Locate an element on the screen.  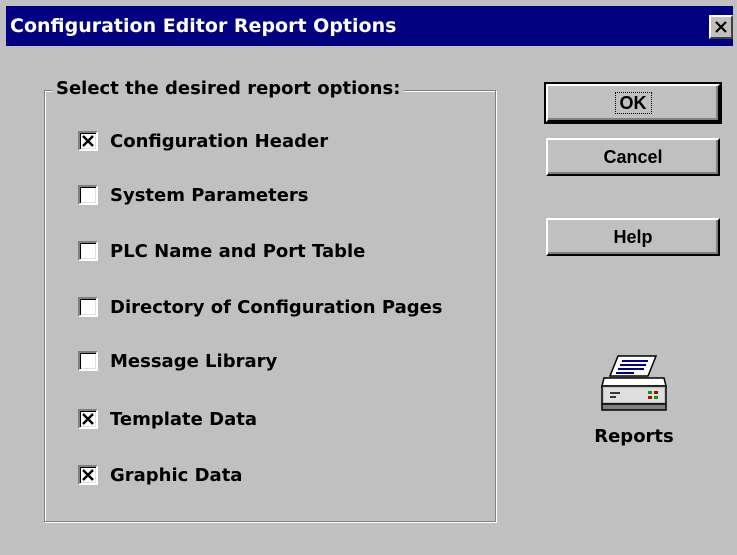
close-button is located at coordinates (721, 27).